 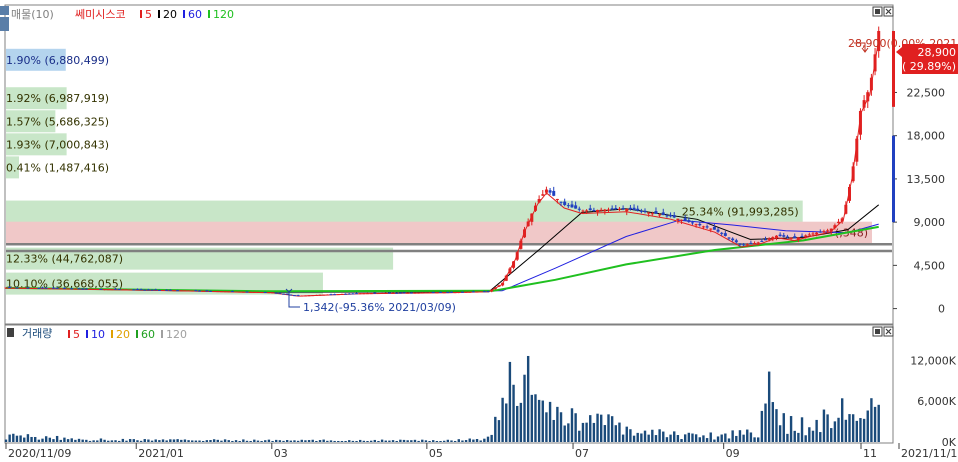 What do you see at coordinates (98, 334) in the screenshot?
I see `volume-ma-legend-label: 10` at bounding box center [98, 334].